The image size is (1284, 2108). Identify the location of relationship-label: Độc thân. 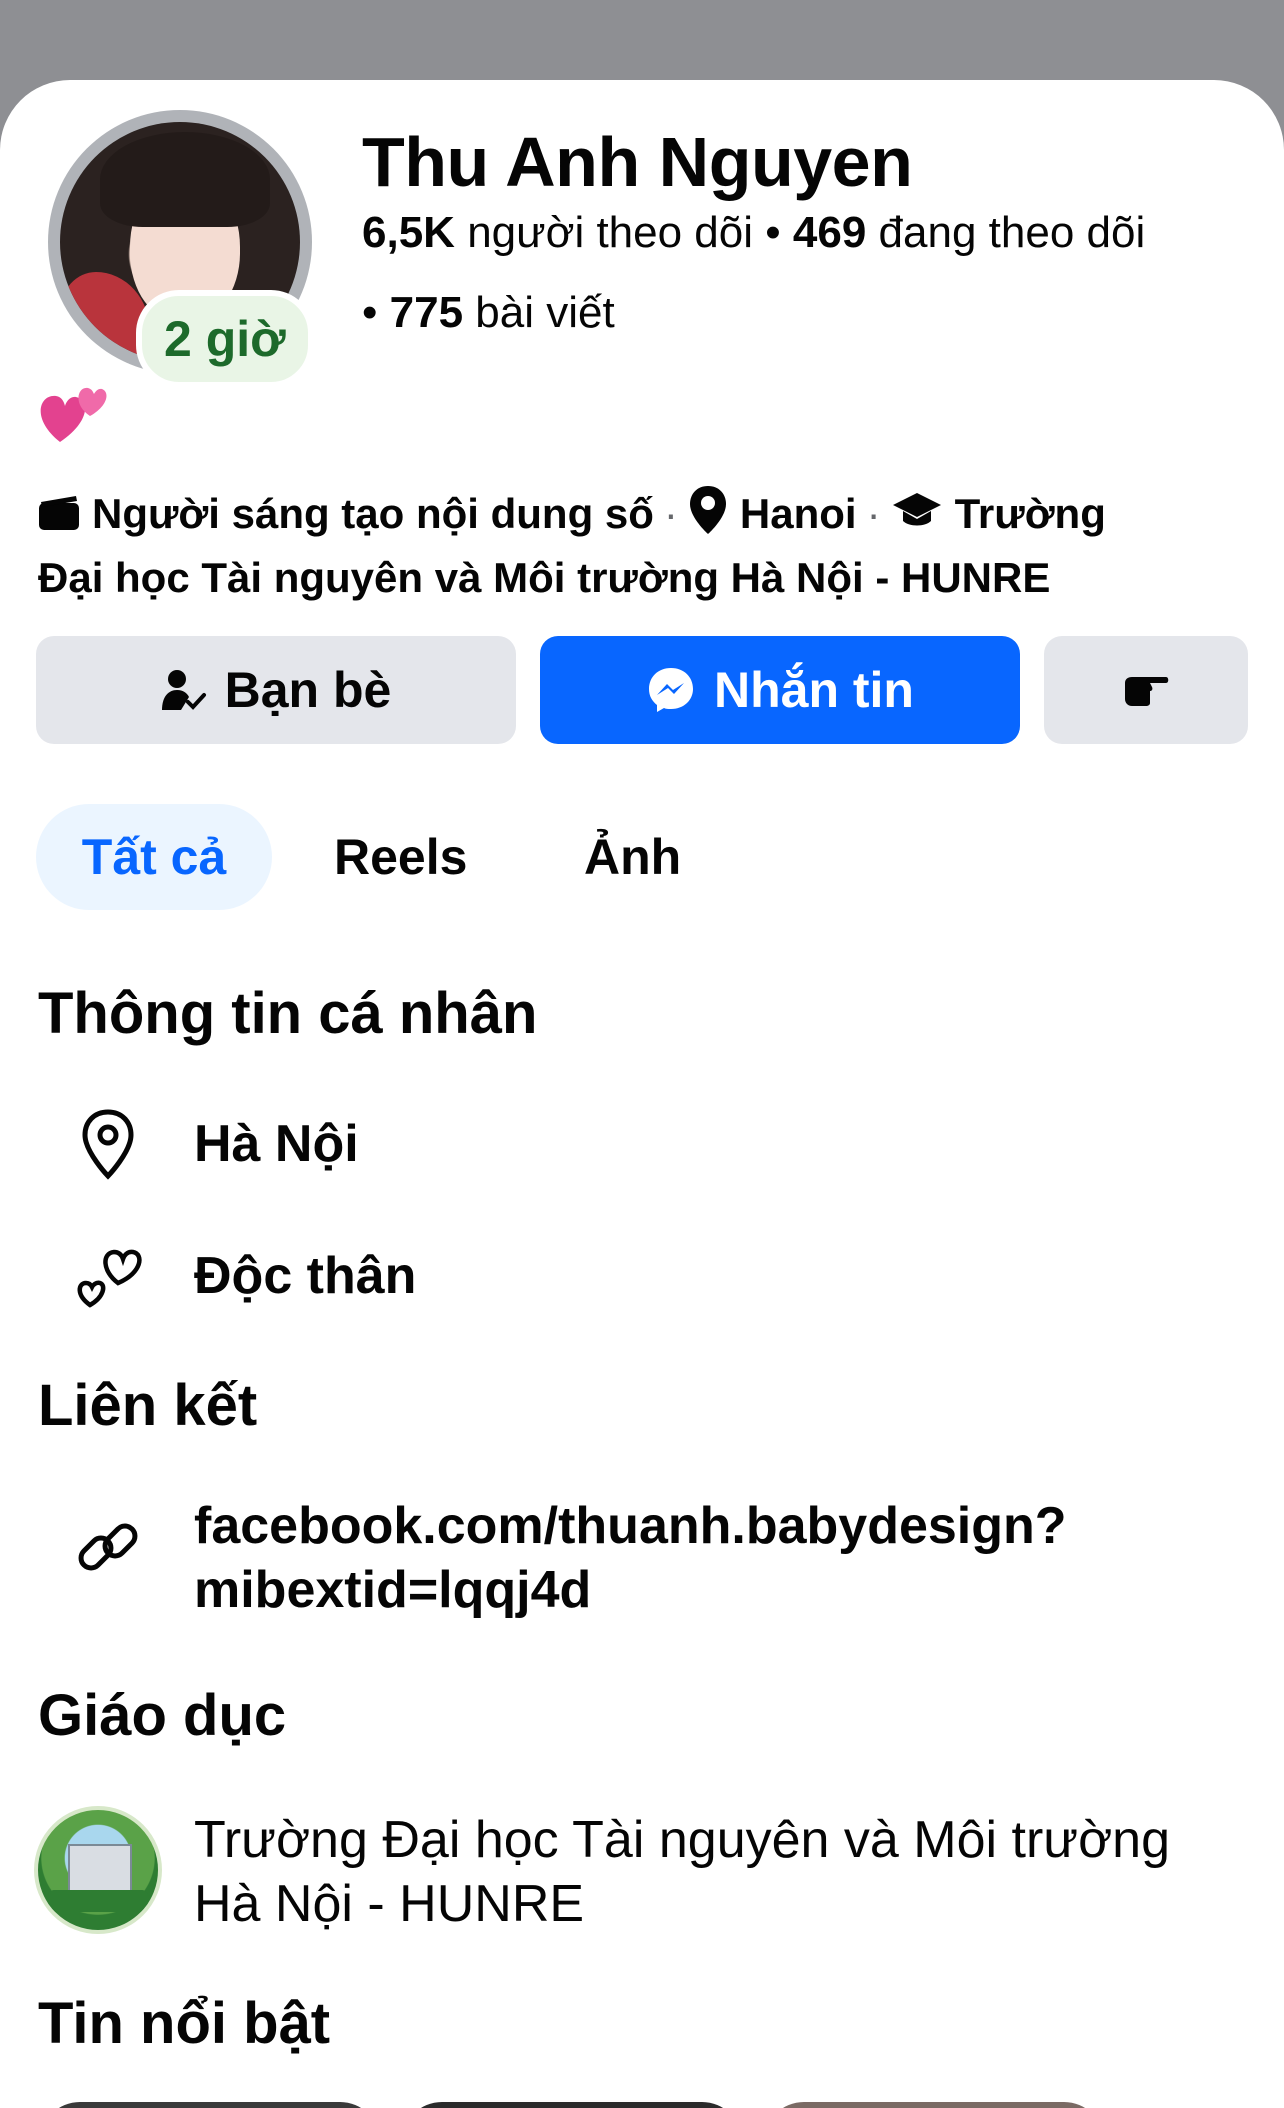
(305, 1276).